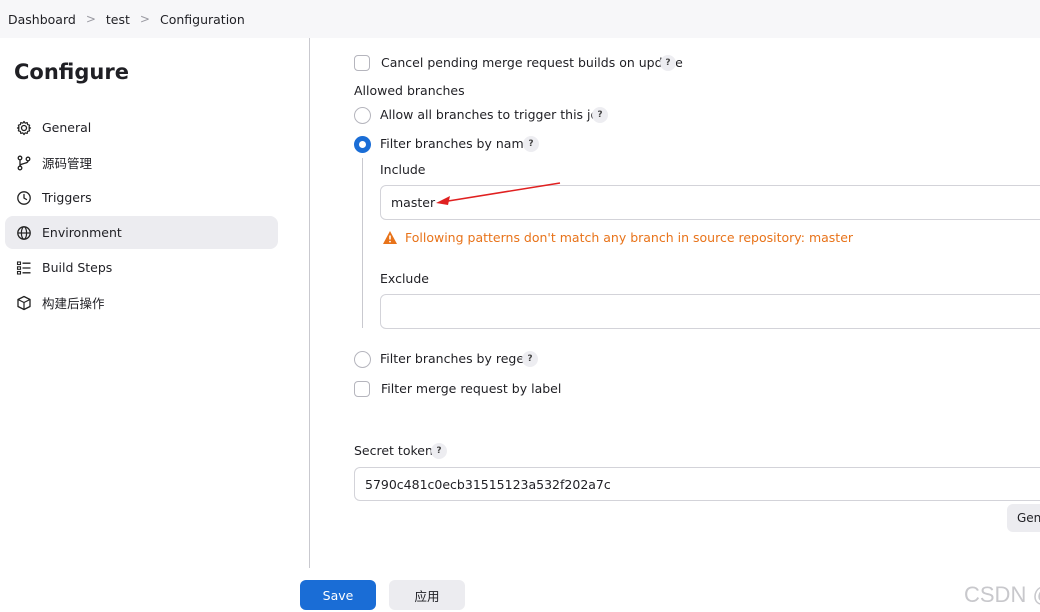 The image size is (1040, 612). Describe the element at coordinates (24, 198) in the screenshot. I see `clock-icon` at that location.